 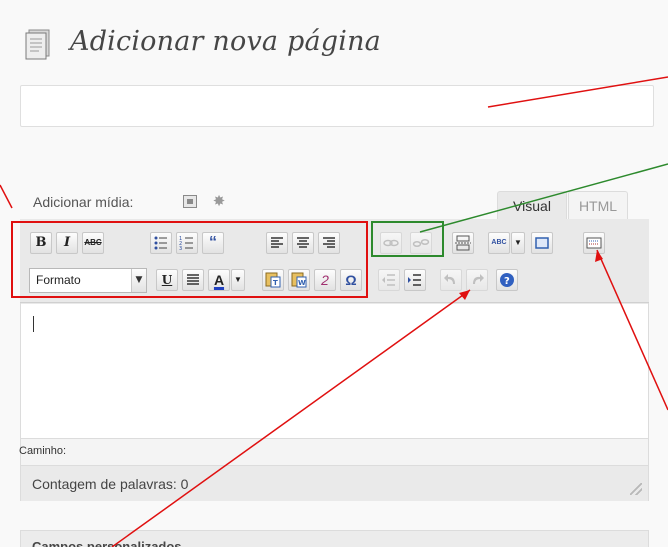 I want to click on editor-path-bar, so click(x=334, y=451).